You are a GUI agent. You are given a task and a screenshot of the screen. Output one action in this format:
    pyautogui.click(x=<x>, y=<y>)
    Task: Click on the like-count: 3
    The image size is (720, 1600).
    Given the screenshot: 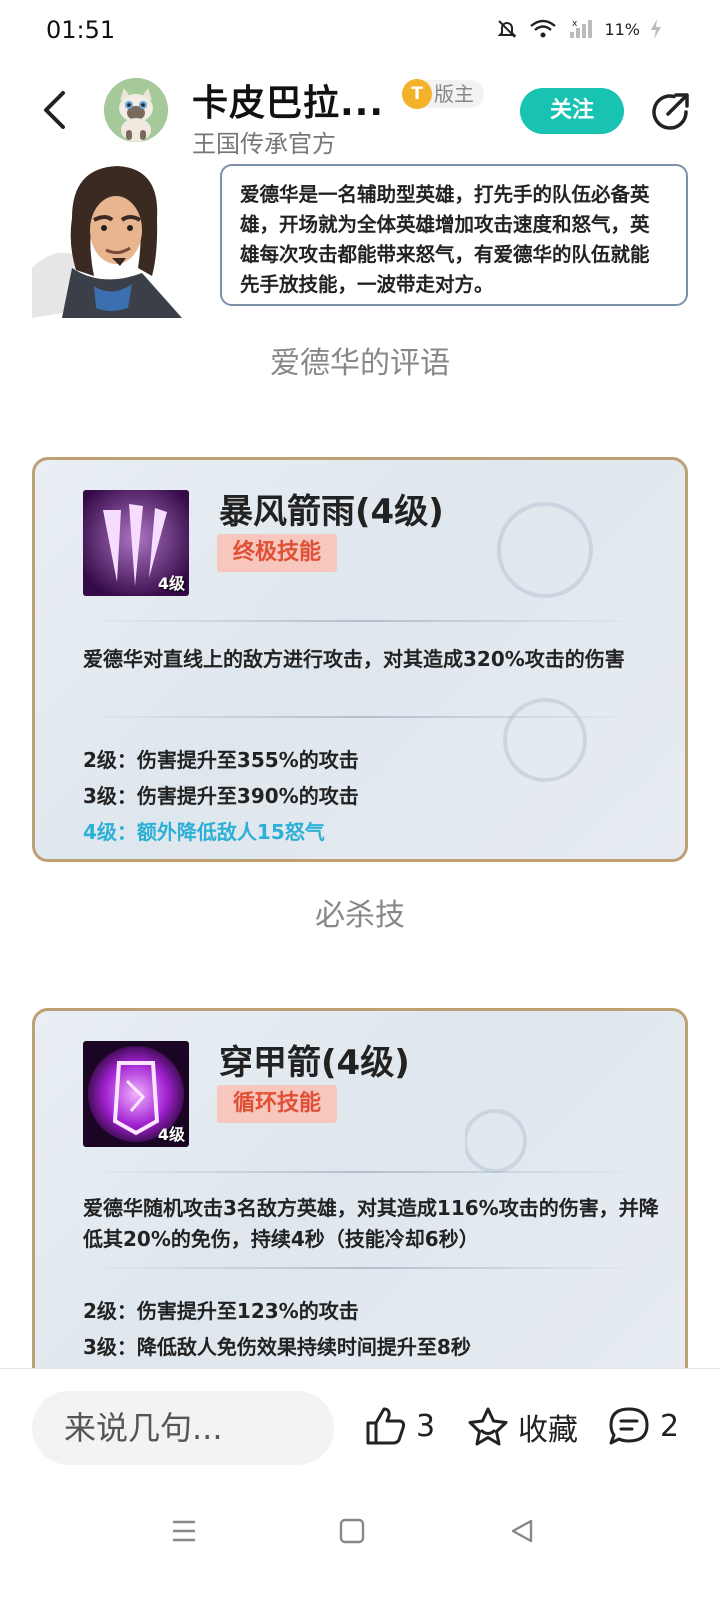 What is the action you would take?
    pyautogui.click(x=426, y=1426)
    